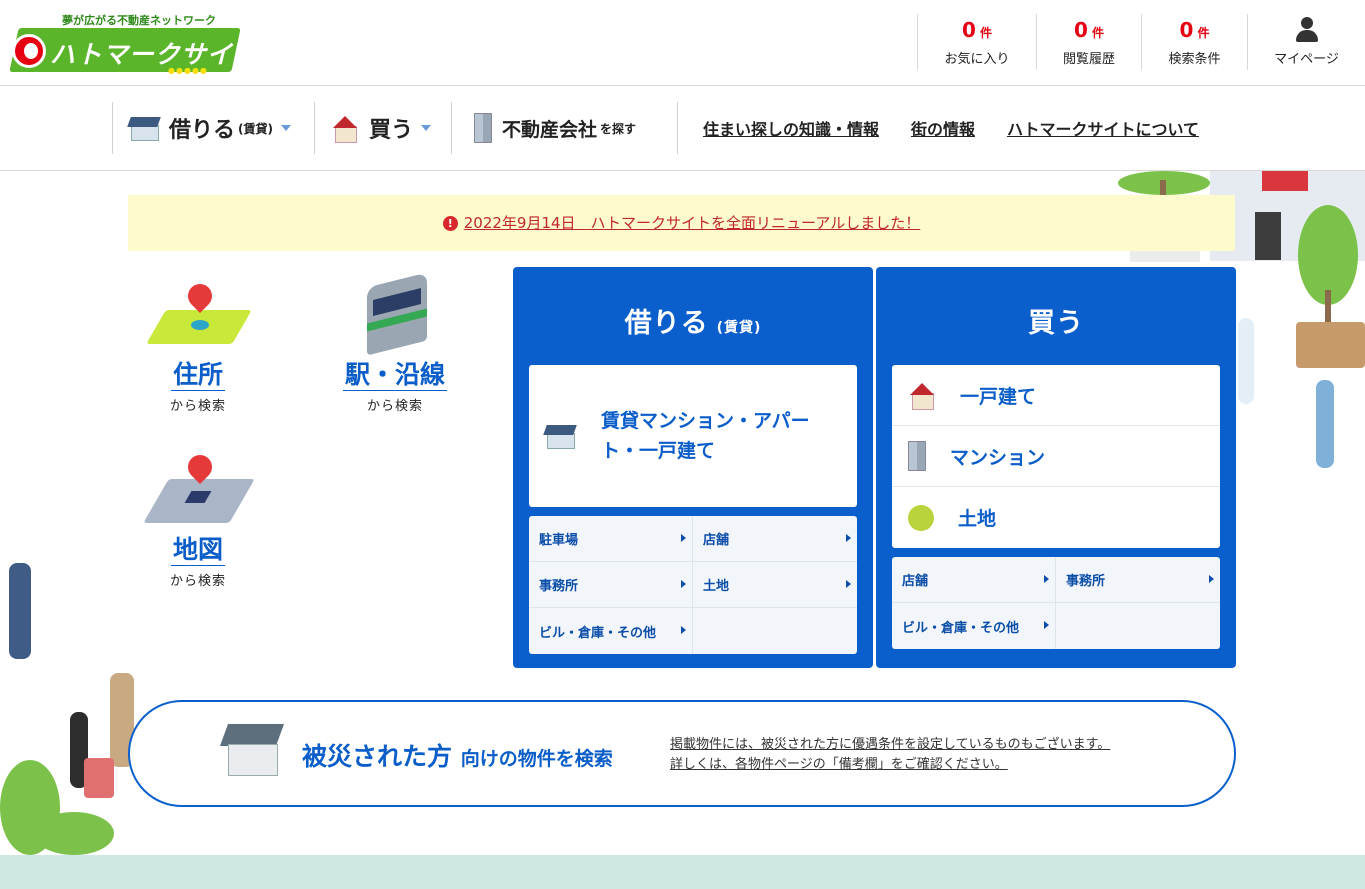 Image resolution: width=1365 pixels, height=889 pixels. What do you see at coordinates (1194, 59) in the screenshot?
I see `saved-search-label: 検索条件` at bounding box center [1194, 59].